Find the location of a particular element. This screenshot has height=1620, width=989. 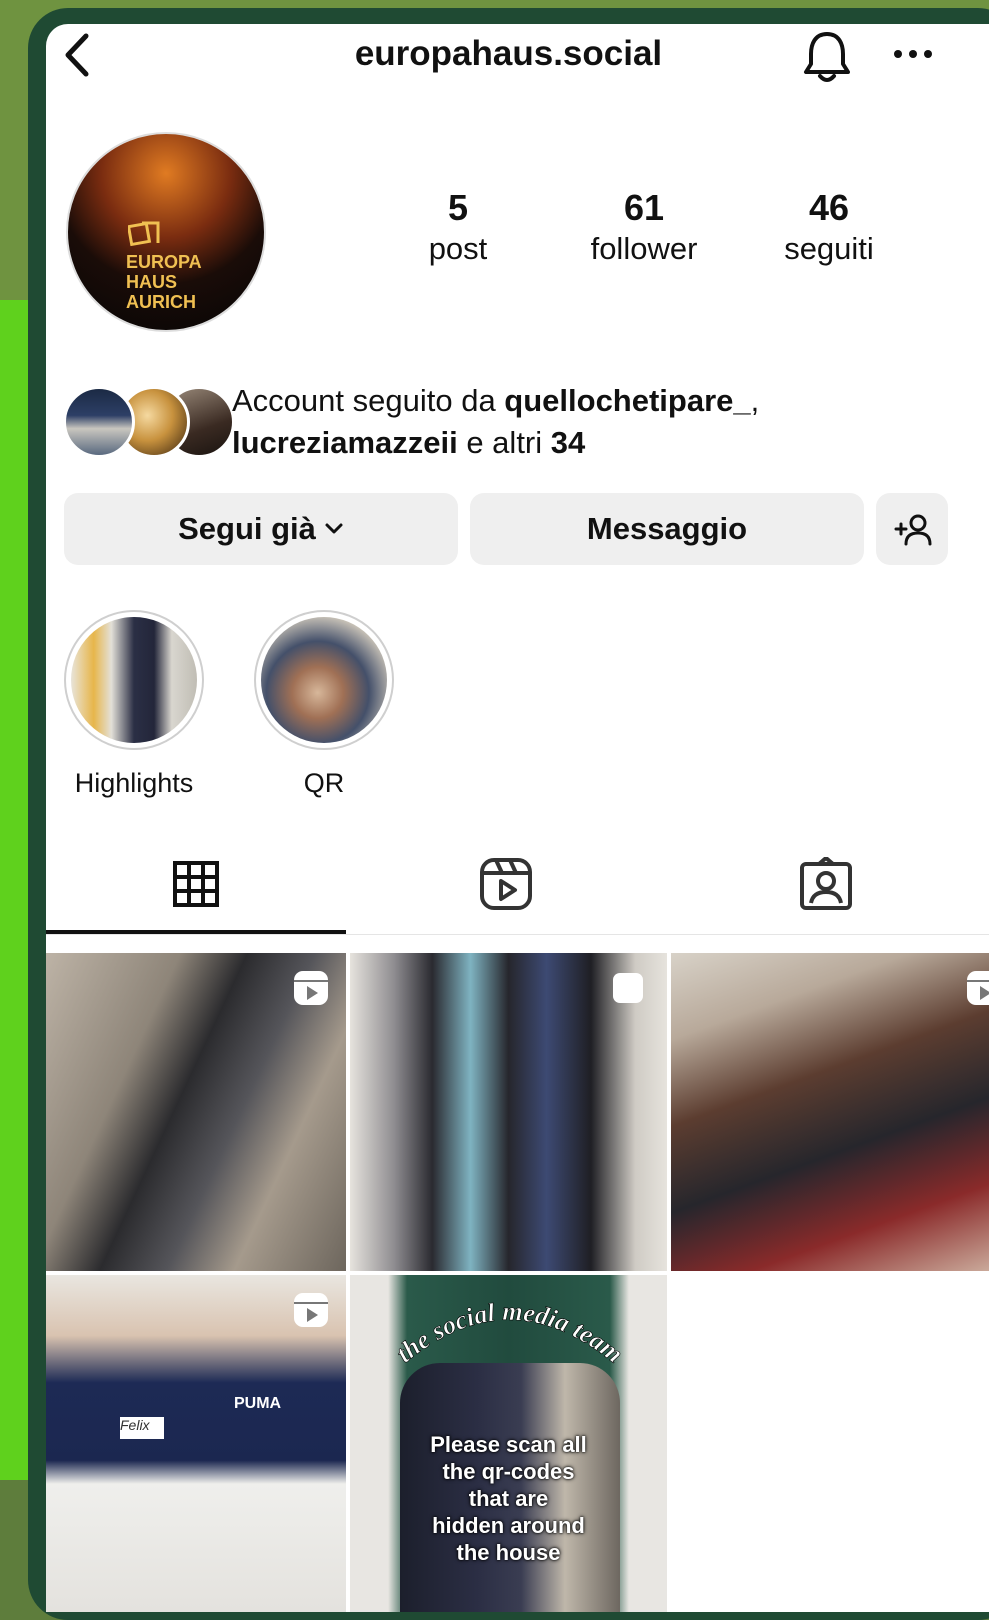

mutual-count: 34 is located at coordinates (568, 442).